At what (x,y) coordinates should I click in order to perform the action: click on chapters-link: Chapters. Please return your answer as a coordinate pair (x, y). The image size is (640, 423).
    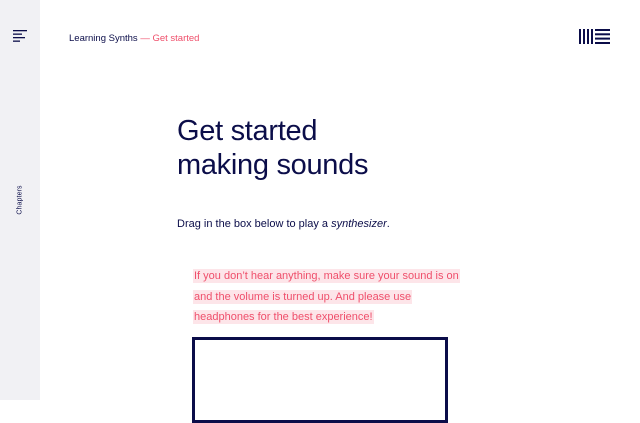
    Looking at the image, I should click on (20, 199).